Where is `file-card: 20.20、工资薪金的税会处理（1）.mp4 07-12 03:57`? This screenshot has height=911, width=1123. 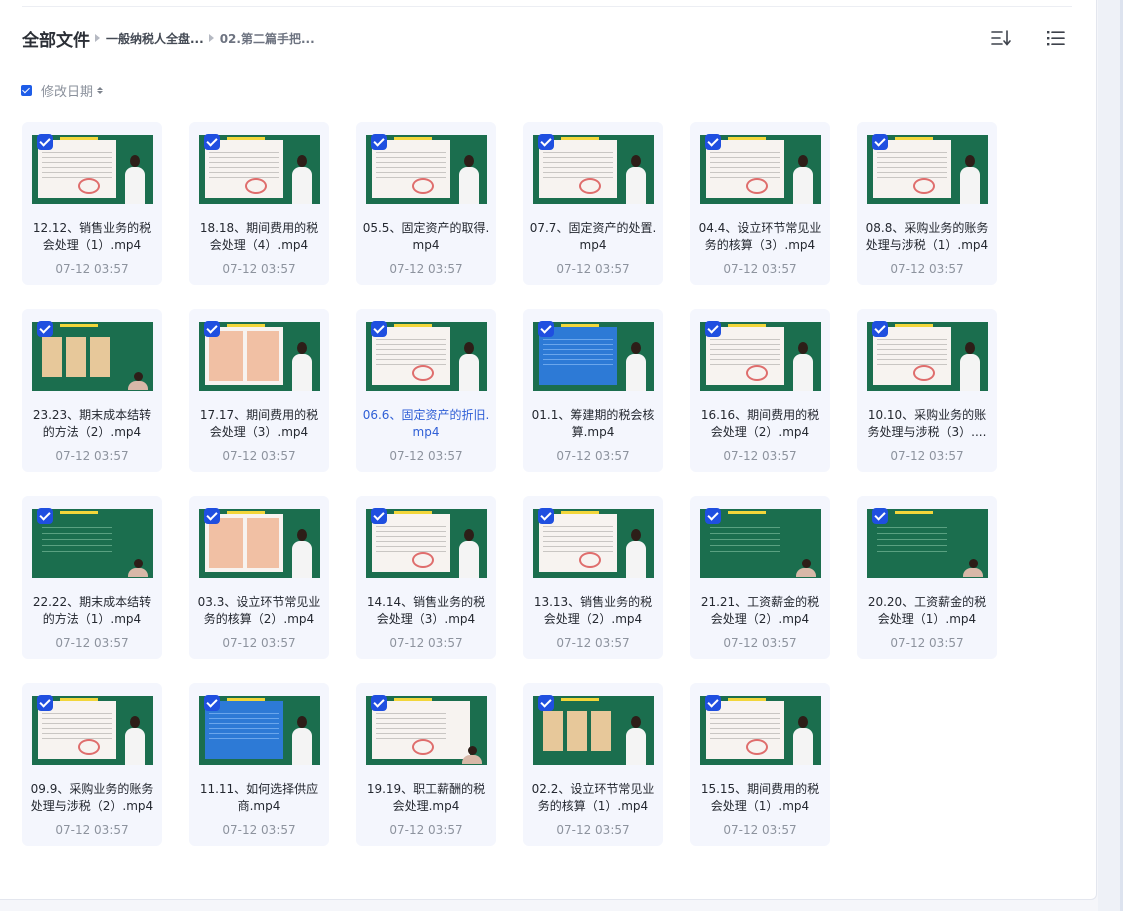 file-card: 20.20、工资薪金的税会处理（1）.mp4 07-12 03:57 is located at coordinates (927, 577).